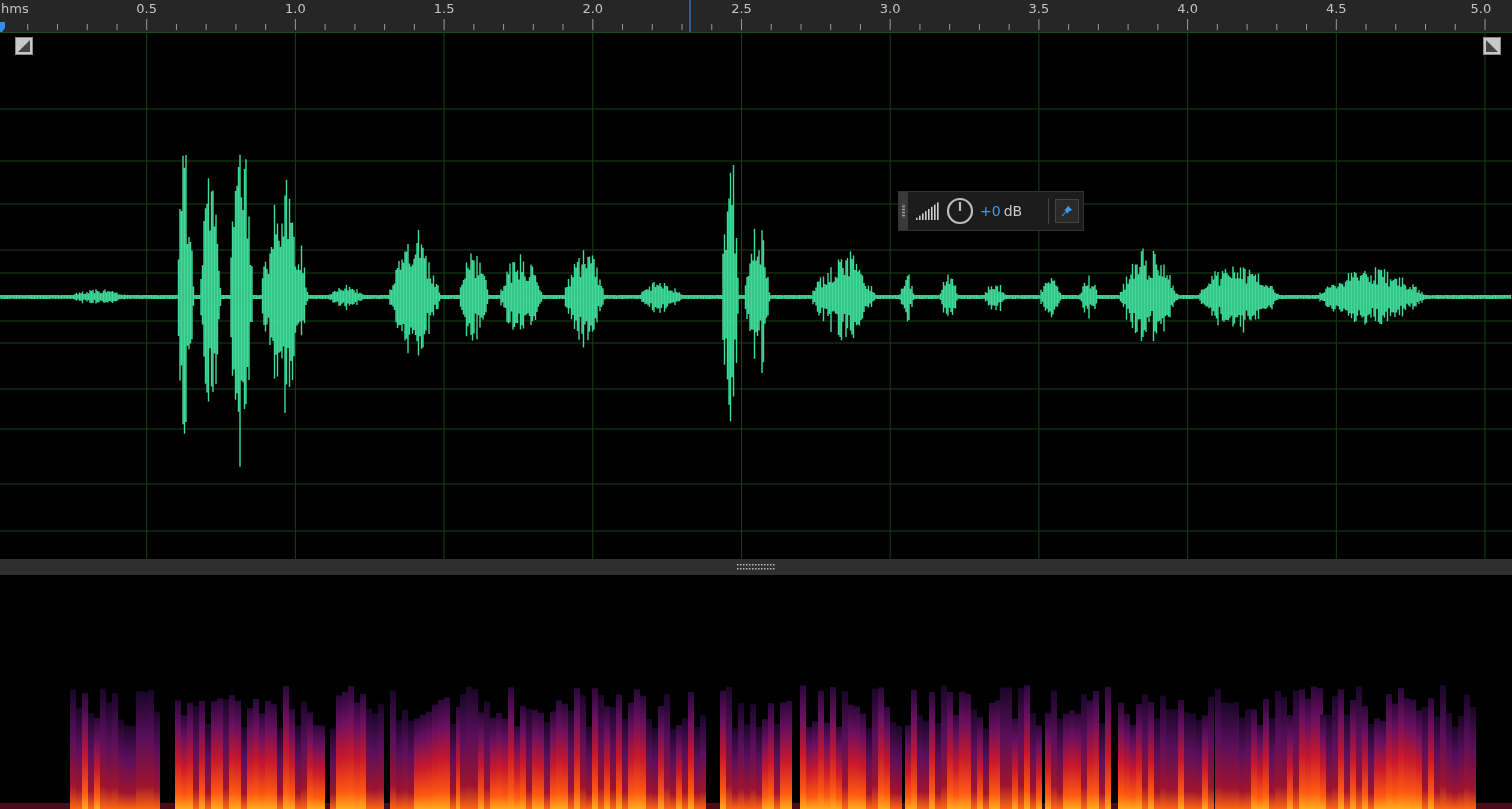 This screenshot has width=1512, height=809. What do you see at coordinates (295, 9) in the screenshot?
I see `time-label: 1.0` at bounding box center [295, 9].